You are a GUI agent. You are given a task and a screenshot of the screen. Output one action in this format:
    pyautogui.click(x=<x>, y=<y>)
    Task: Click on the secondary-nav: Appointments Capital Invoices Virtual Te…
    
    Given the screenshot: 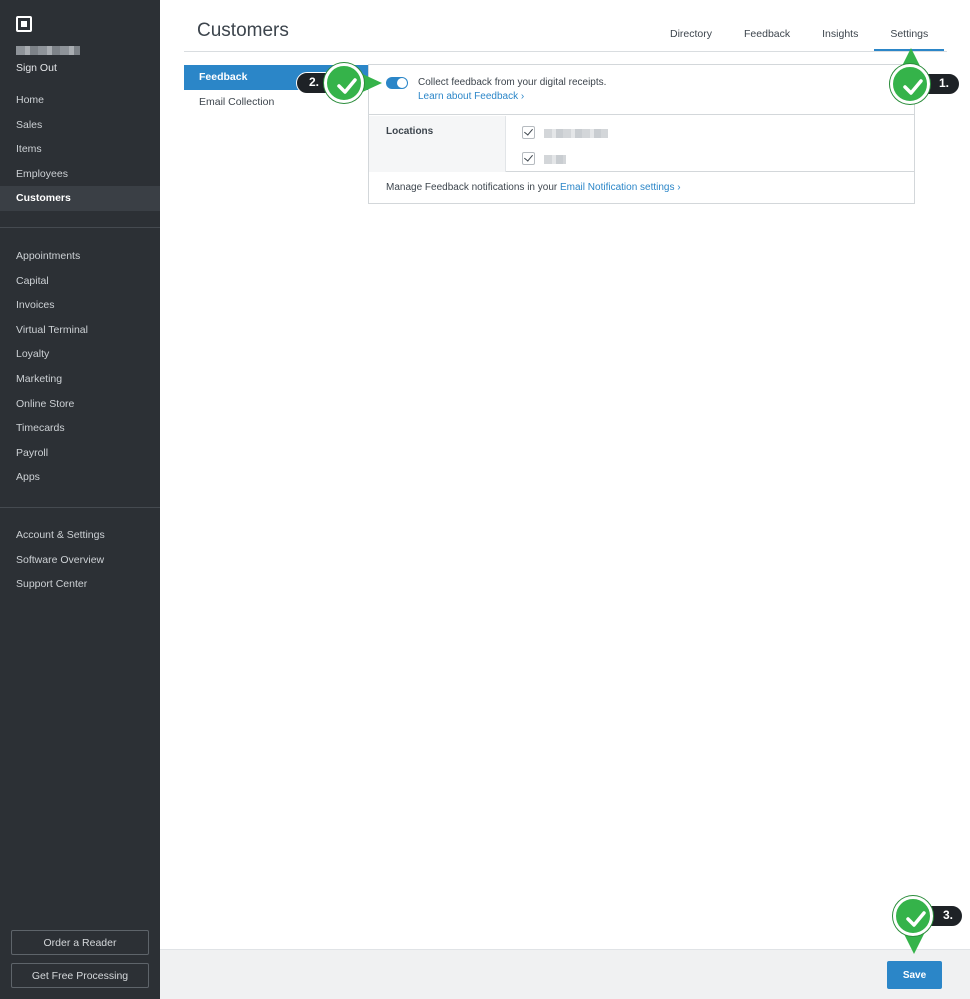 What is the action you would take?
    pyautogui.click(x=80, y=367)
    